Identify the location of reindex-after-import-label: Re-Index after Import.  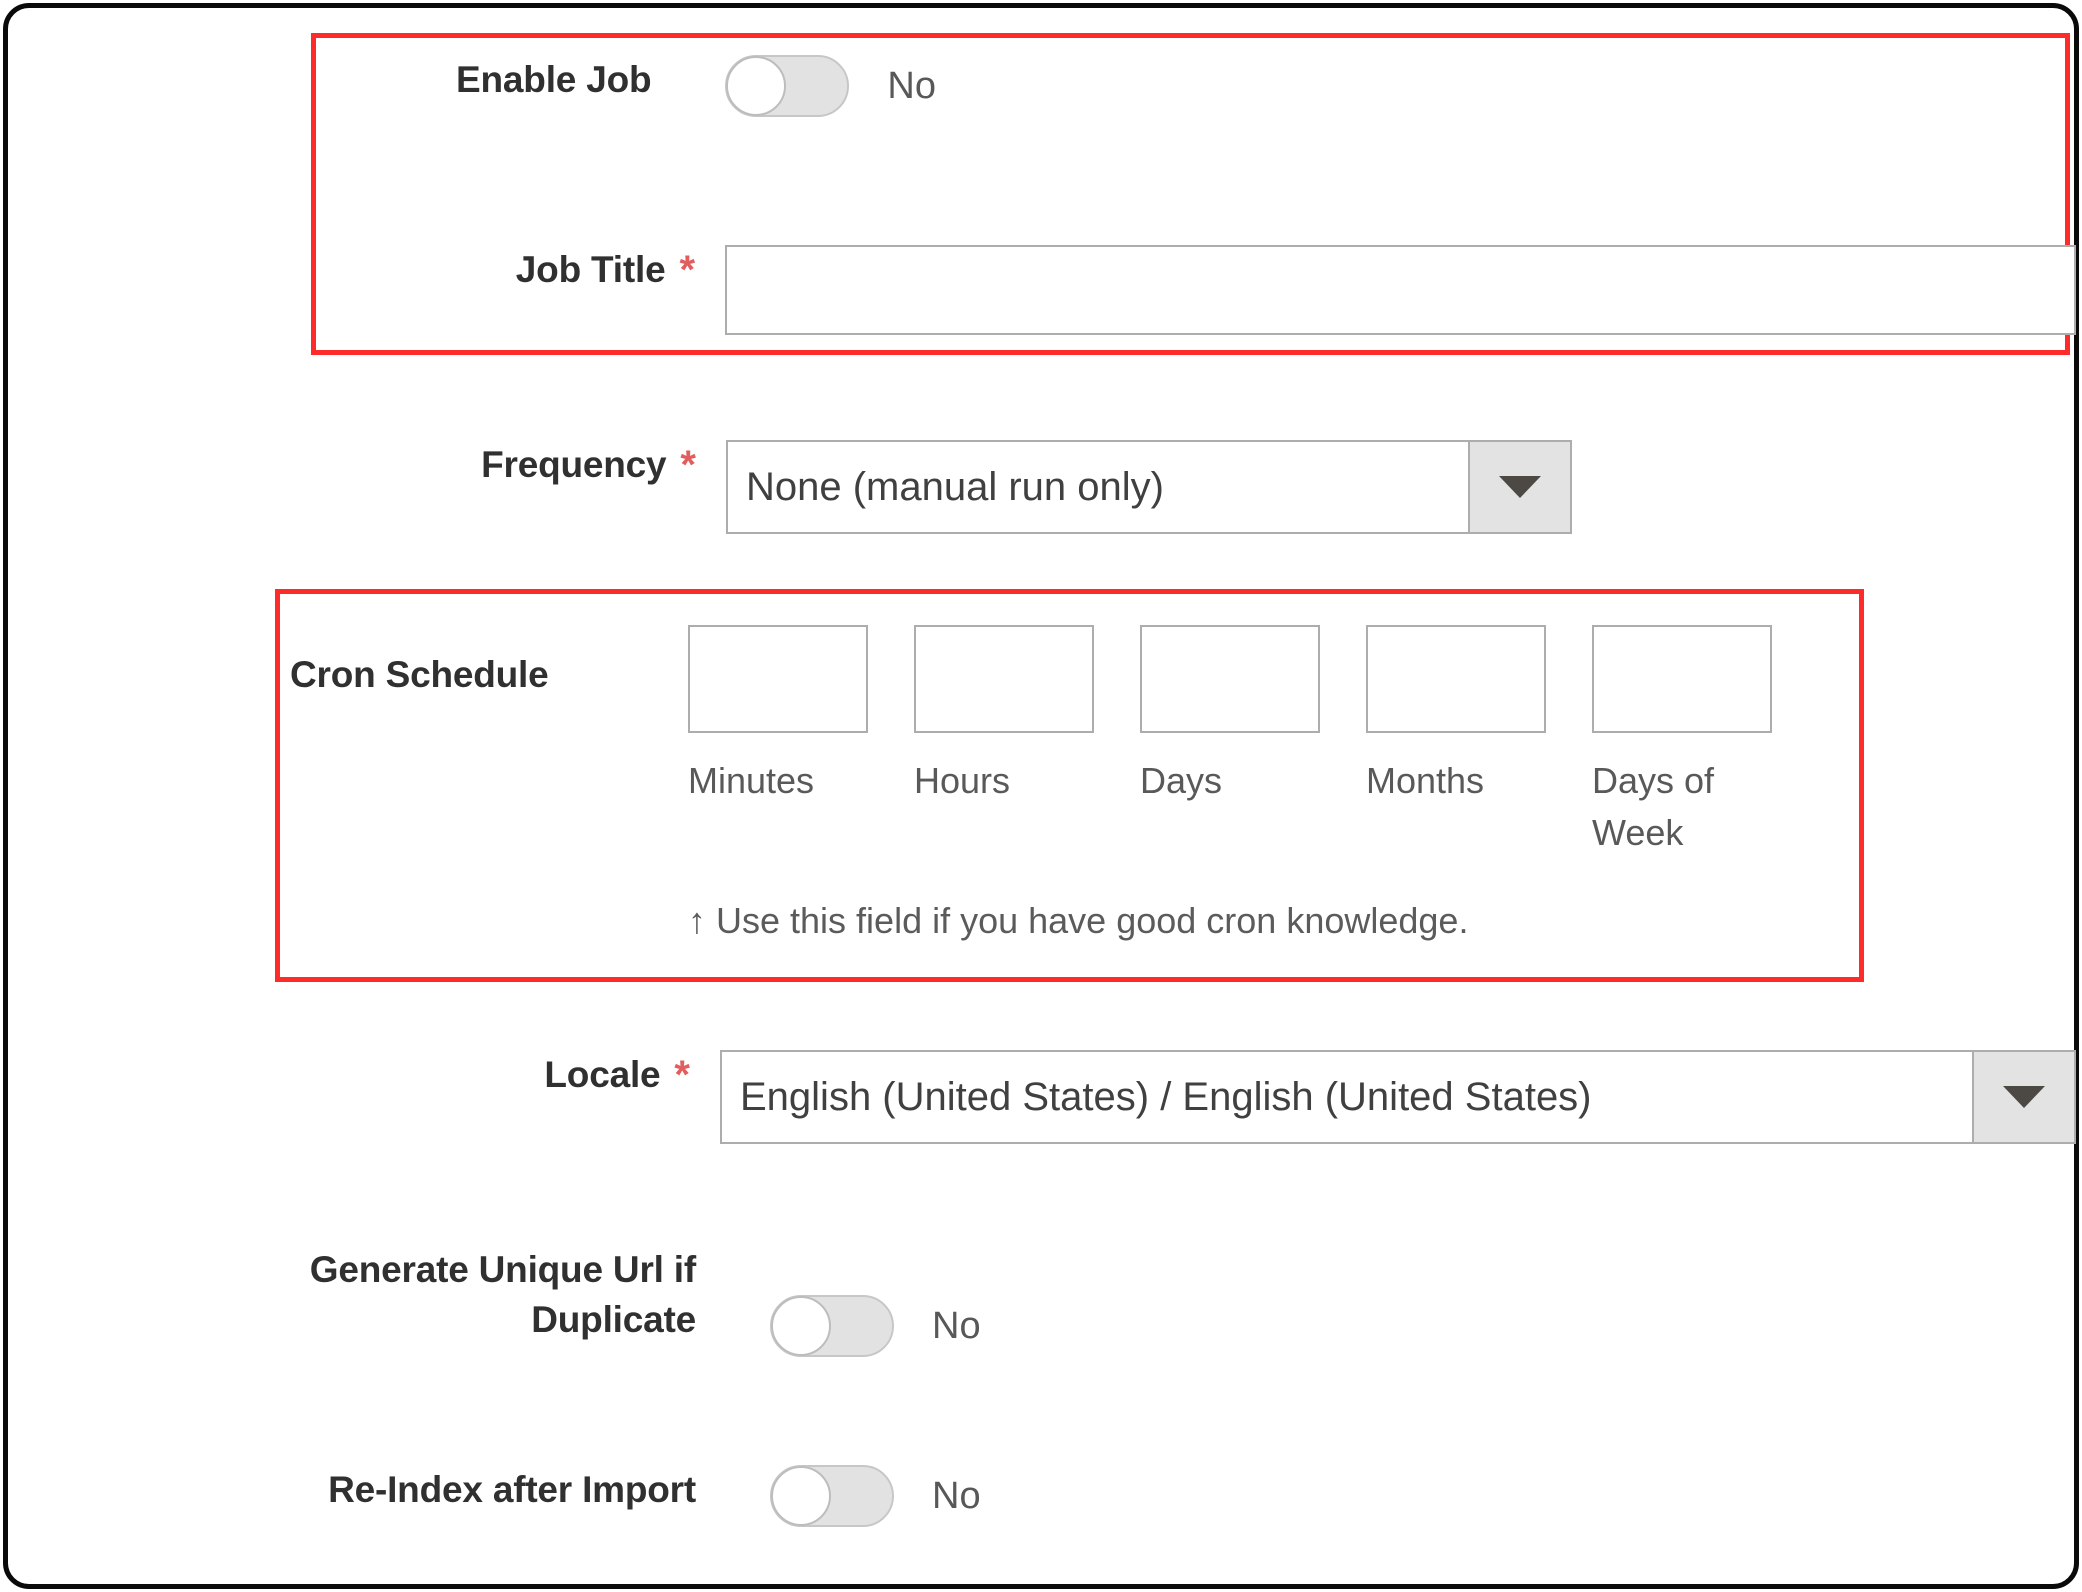
(512, 1489).